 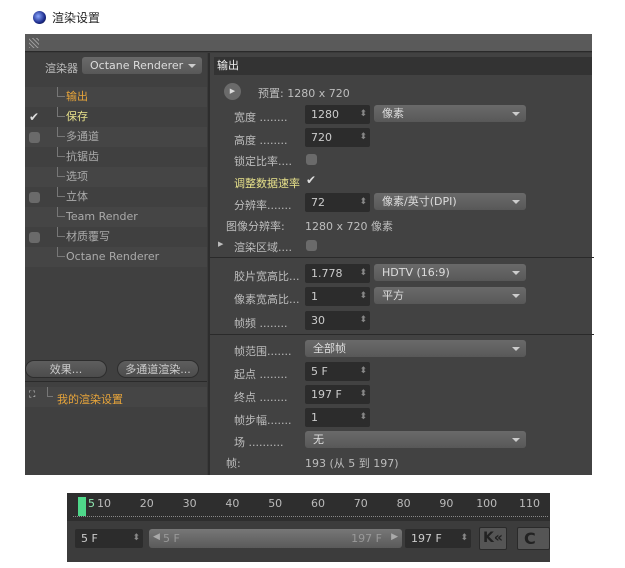 What do you see at coordinates (403, 503) in the screenshot?
I see `tick-label: 80` at bounding box center [403, 503].